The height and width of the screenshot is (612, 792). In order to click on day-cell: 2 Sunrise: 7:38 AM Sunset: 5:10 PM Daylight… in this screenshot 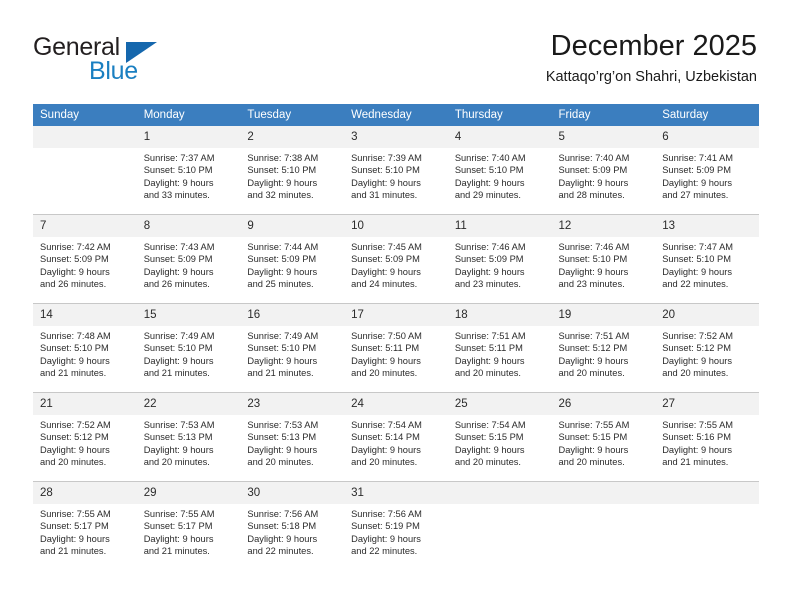, I will do `click(292, 170)`.